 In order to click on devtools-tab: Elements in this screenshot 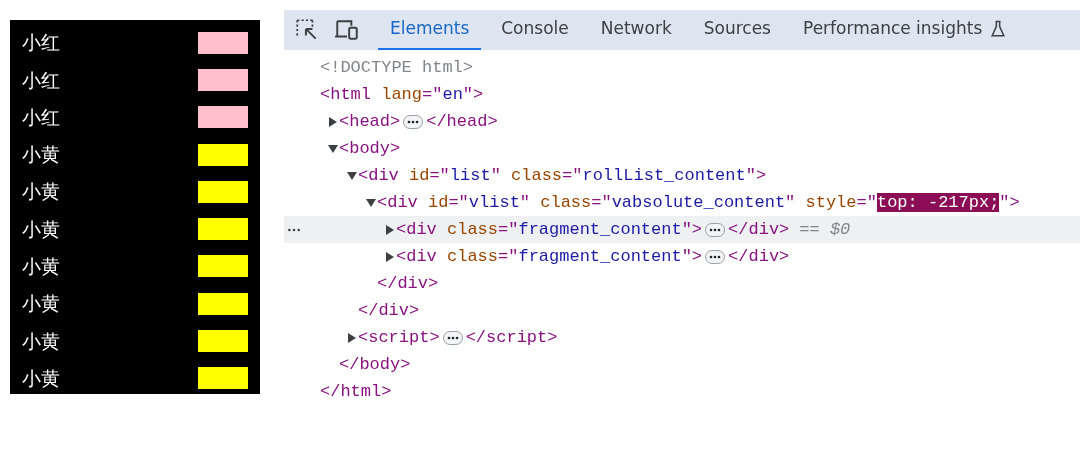, I will do `click(430, 30)`.